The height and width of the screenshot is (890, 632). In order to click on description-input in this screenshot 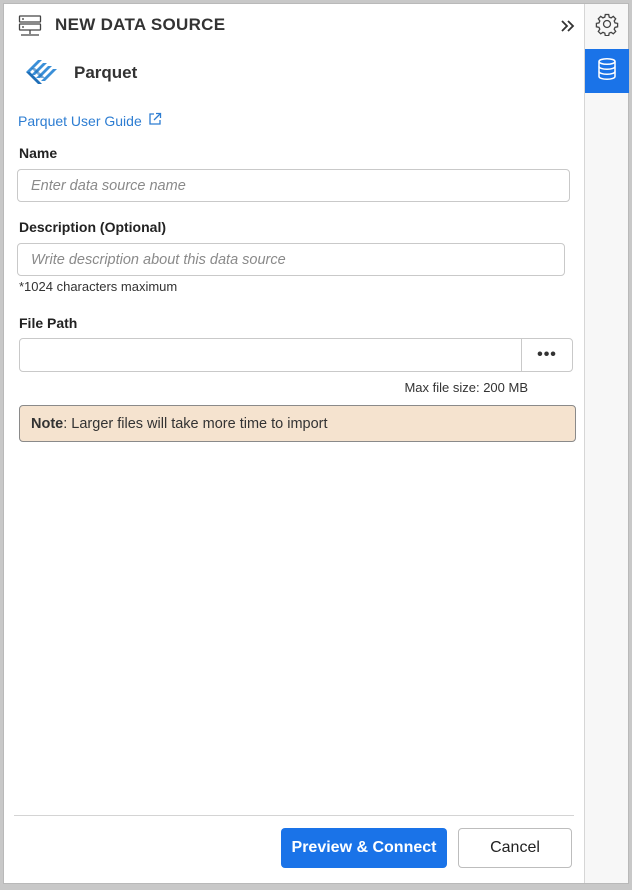, I will do `click(291, 259)`.